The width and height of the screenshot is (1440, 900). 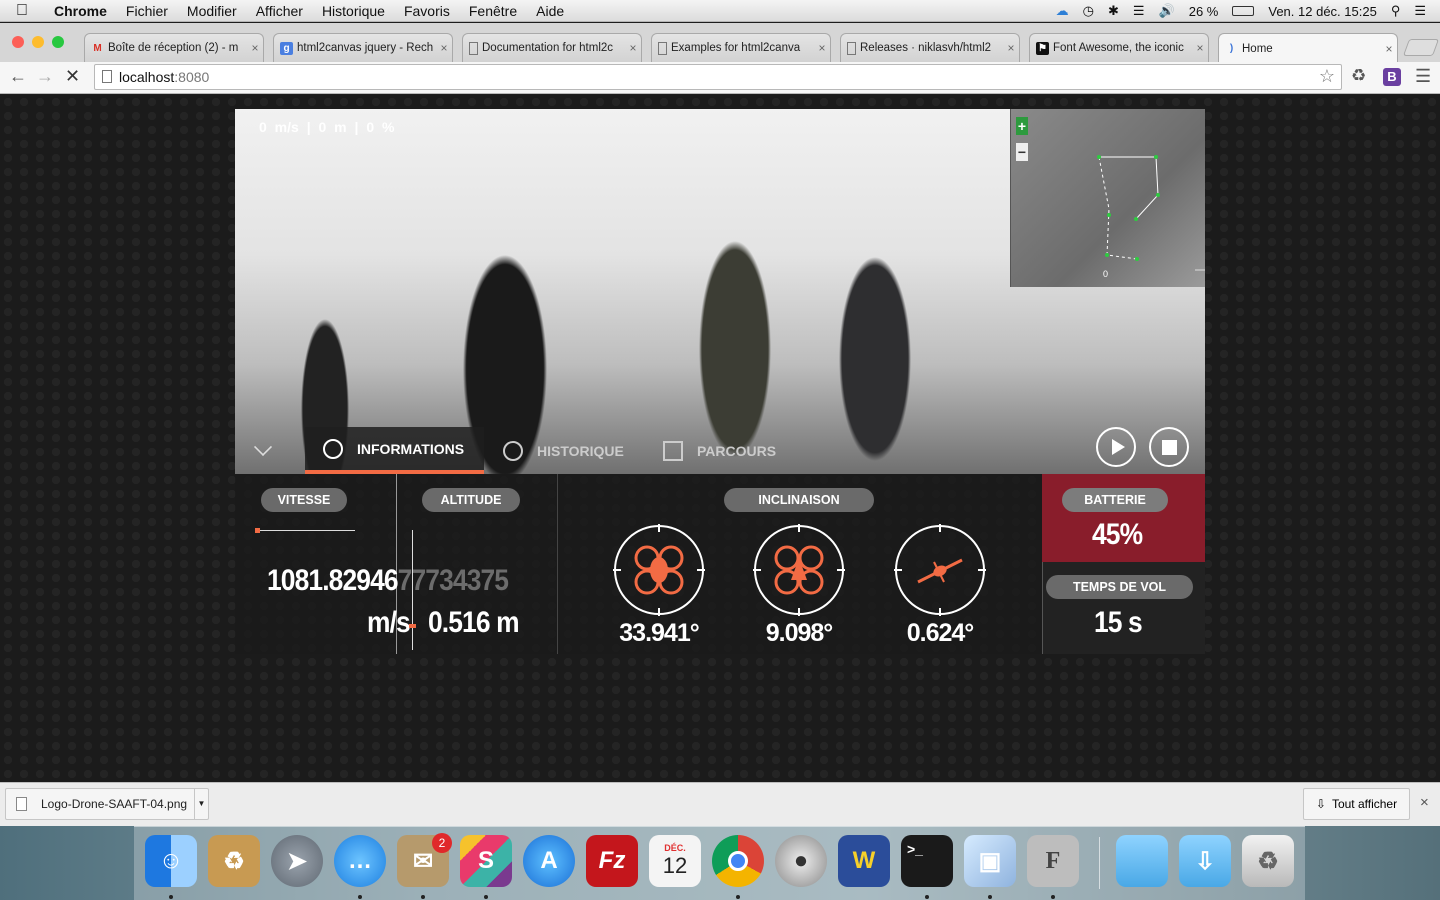 I want to click on origin-label: 0, so click(x=1106, y=274).